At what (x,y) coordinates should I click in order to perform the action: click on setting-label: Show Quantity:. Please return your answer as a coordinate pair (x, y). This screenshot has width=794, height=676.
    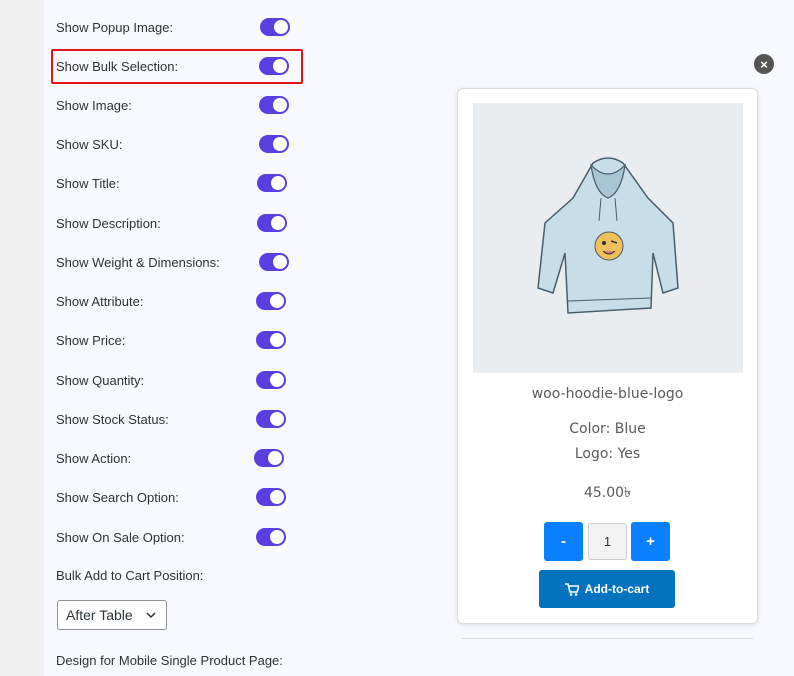
    Looking at the image, I should click on (100, 380).